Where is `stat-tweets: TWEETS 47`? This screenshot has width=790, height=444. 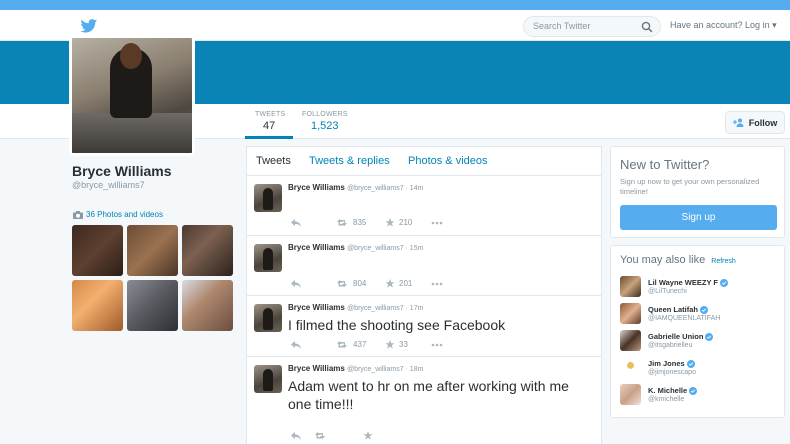 stat-tweets: TWEETS 47 is located at coordinates (270, 121).